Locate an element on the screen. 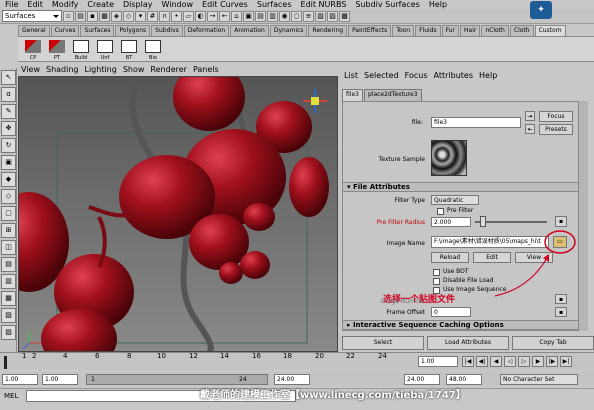 The width and height of the screenshot is (594, 410). tab-file3: file3 is located at coordinates (352, 95).